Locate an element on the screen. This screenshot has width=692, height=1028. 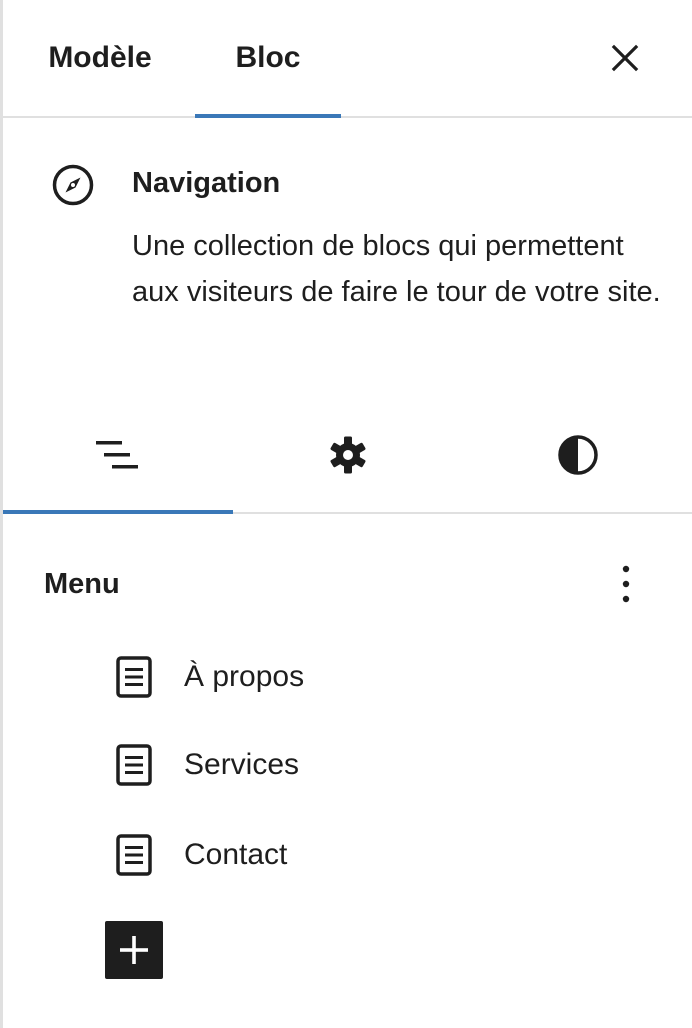
add-block-button is located at coordinates (134, 950).